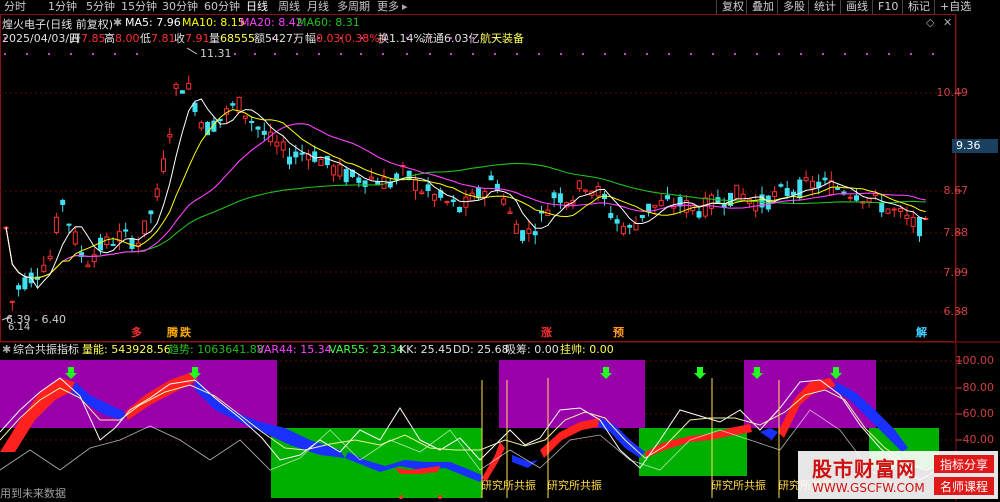 The width and height of the screenshot is (1000, 502). Describe the element at coordinates (117, 22) in the screenshot. I see `settings-icon: ✱` at that location.